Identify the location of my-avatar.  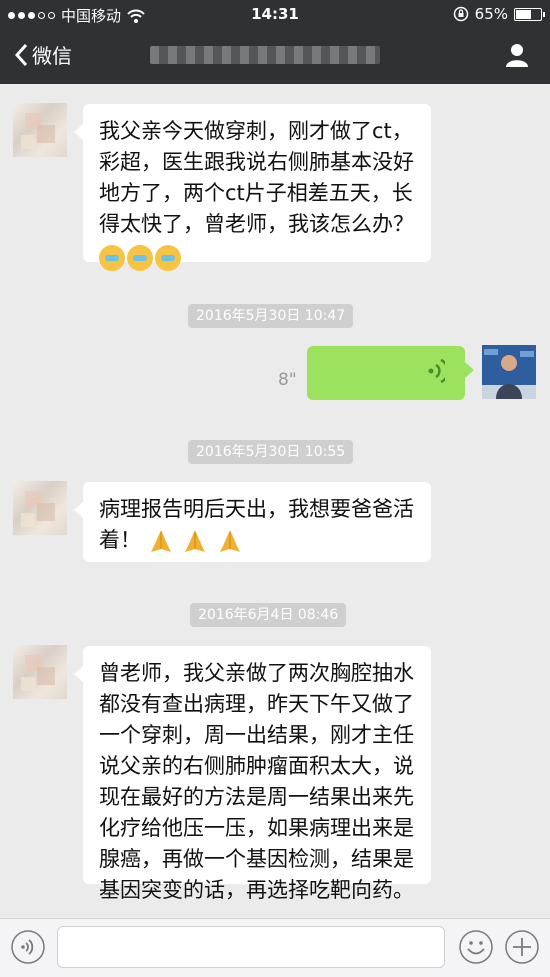
(509, 372).